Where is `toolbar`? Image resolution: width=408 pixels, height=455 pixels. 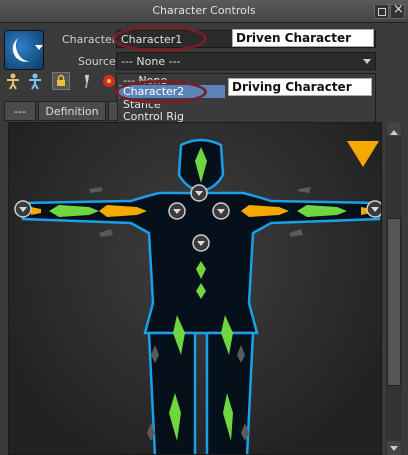
toolbar is located at coordinates (62, 83).